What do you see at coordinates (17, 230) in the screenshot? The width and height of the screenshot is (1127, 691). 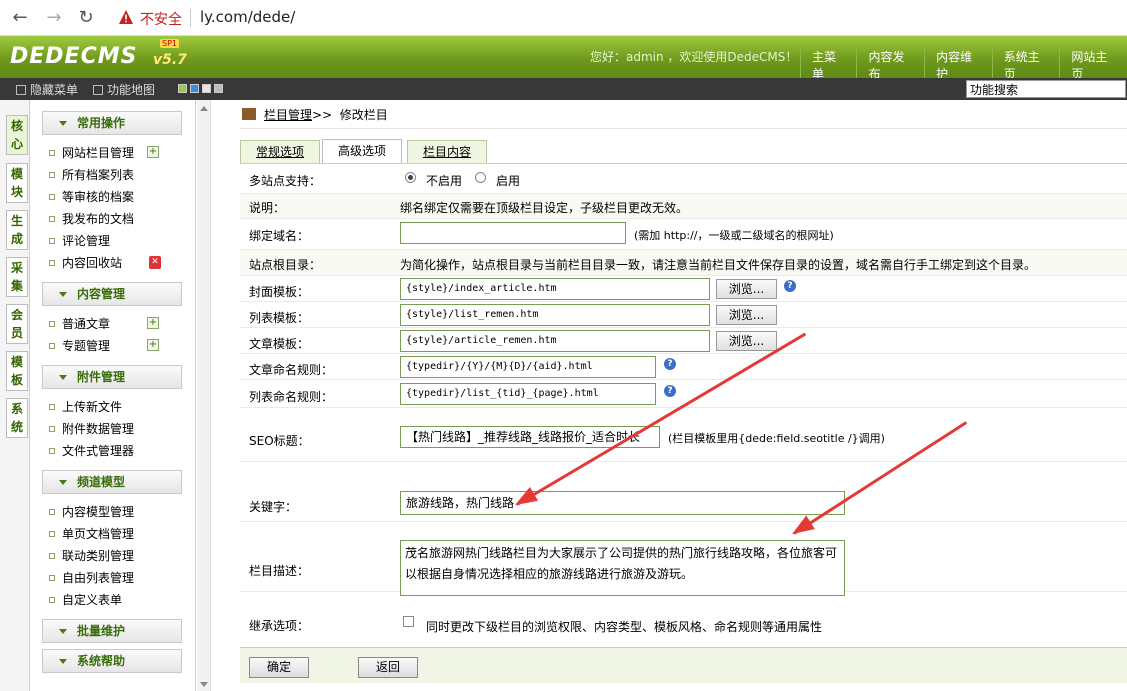 I see `vtab-generate: 生成` at bounding box center [17, 230].